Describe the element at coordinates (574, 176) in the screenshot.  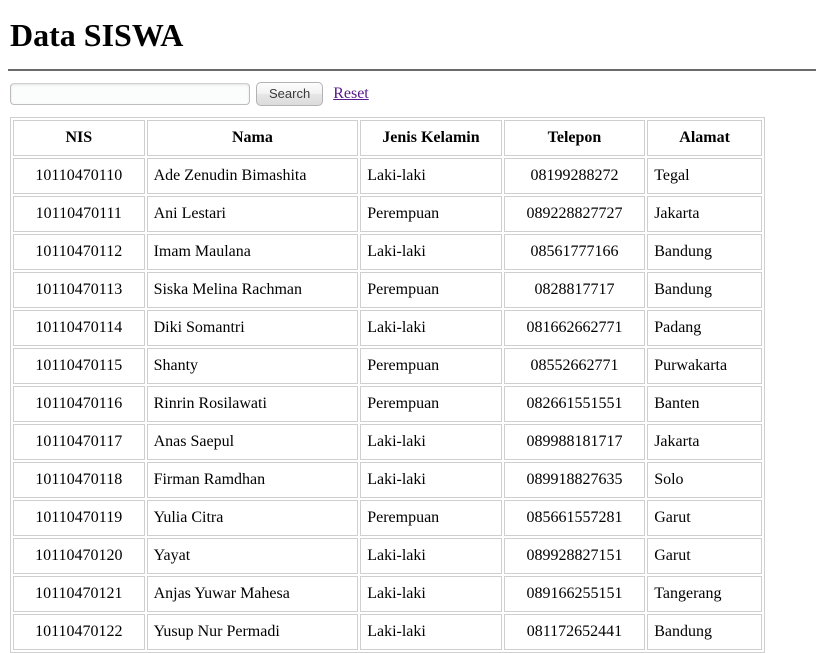
I see `cell-telepon: 08199288272` at that location.